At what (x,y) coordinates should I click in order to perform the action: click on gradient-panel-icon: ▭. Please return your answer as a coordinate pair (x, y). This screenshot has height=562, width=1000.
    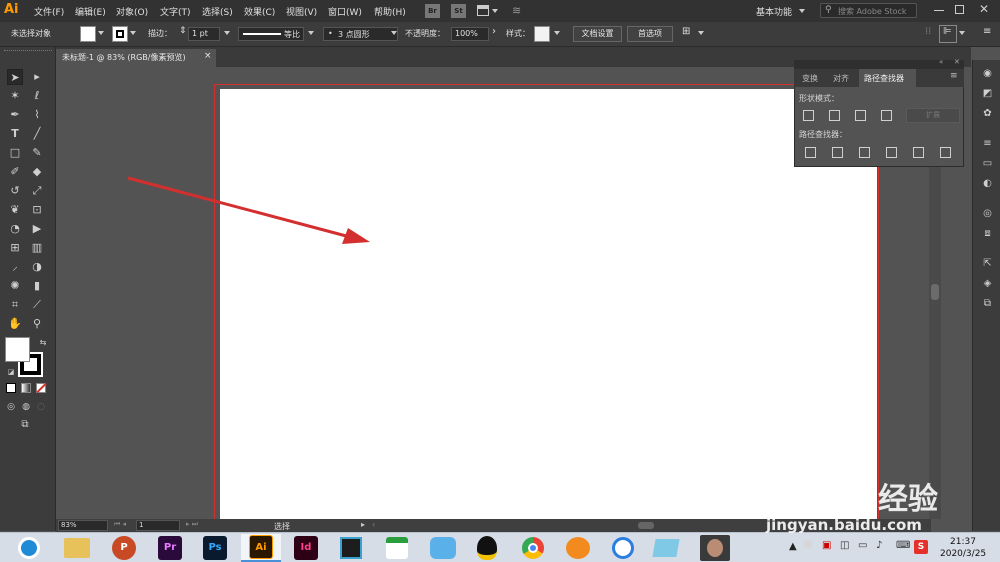
    Looking at the image, I should click on (987, 163).